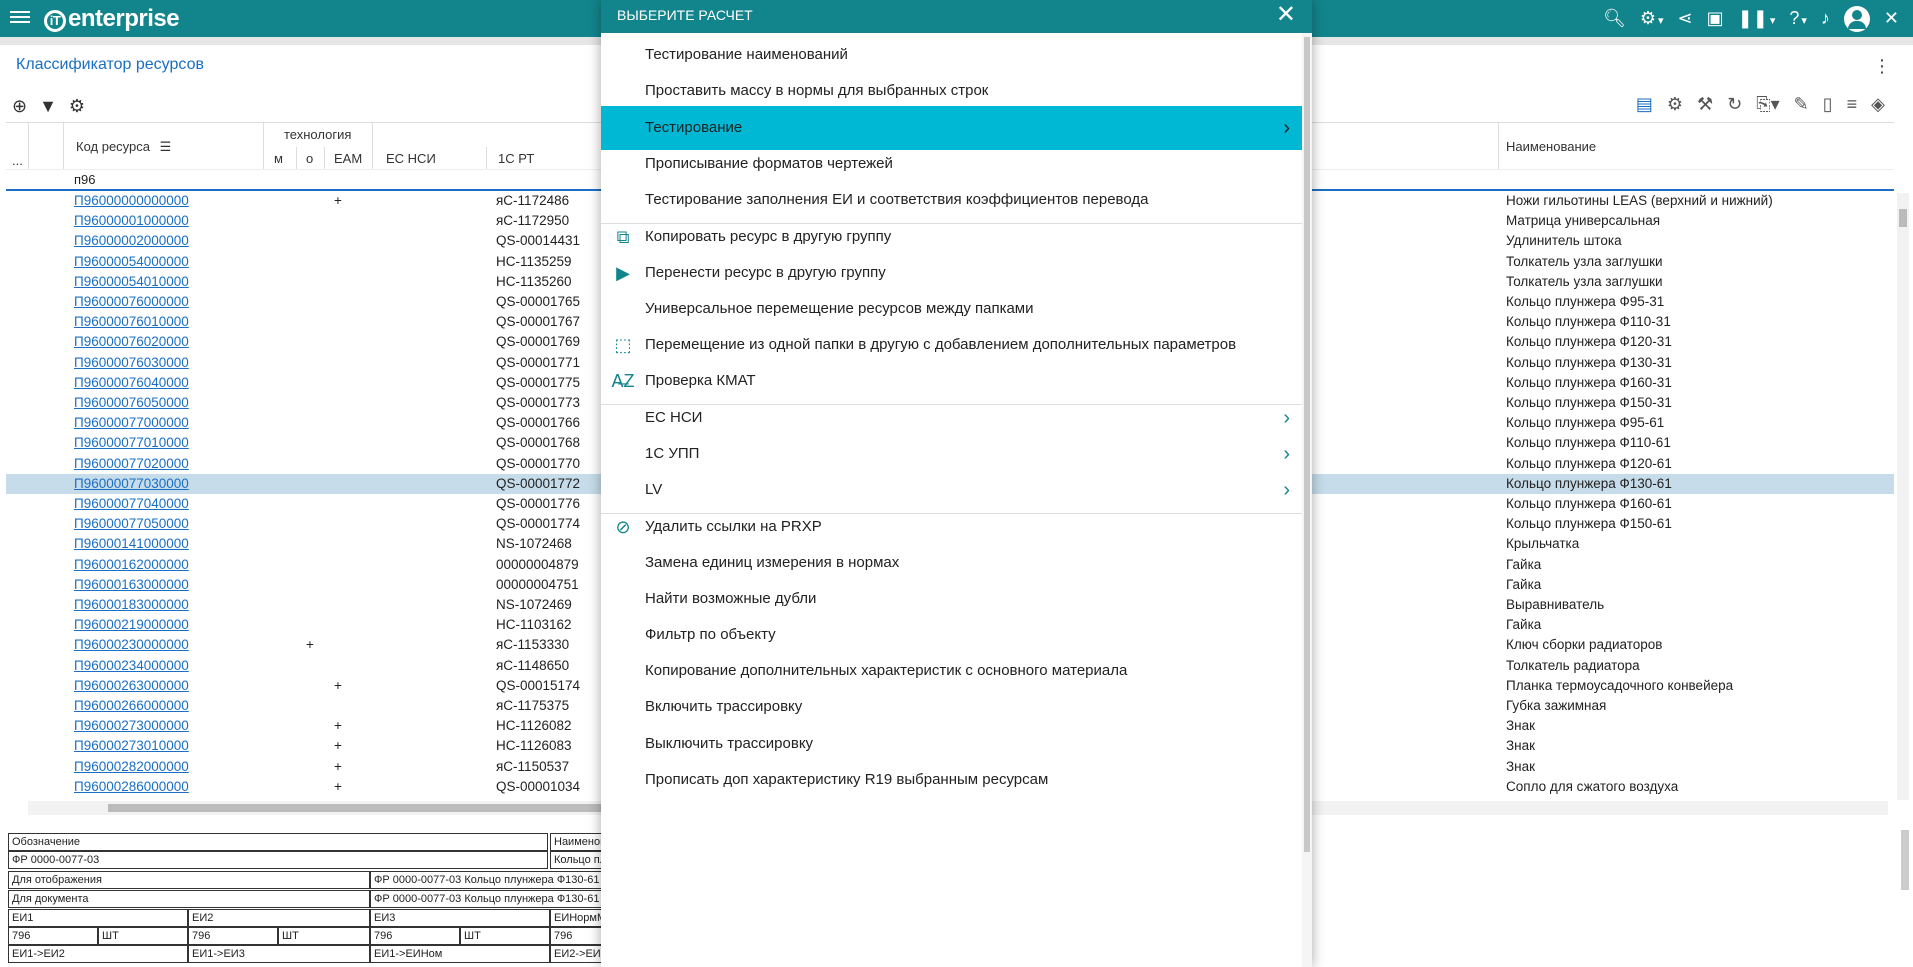 The width and height of the screenshot is (1913, 967). I want to click on box-icon: ◈, so click(1878, 104).